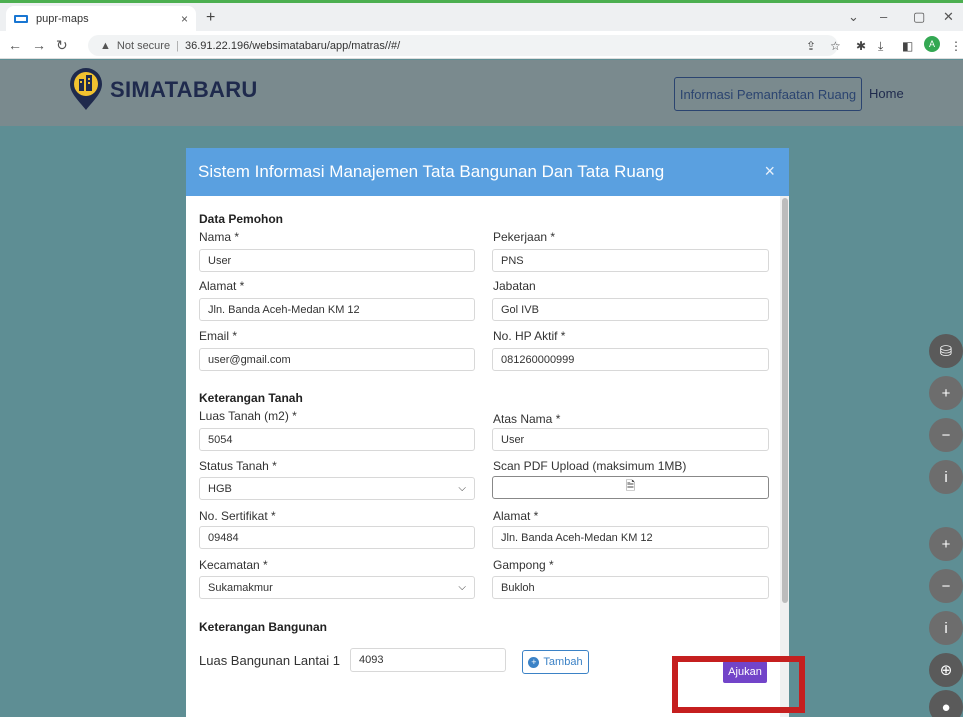  What do you see at coordinates (337, 537) in the screenshot?
I see `no-sertifikat-input: 09484` at bounding box center [337, 537].